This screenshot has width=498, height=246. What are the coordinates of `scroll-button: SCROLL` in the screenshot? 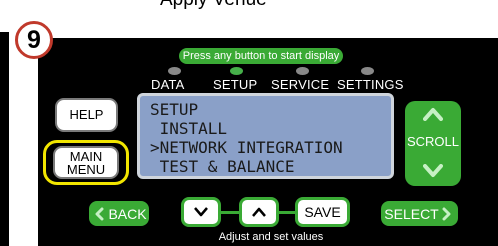 It's located at (433, 143).